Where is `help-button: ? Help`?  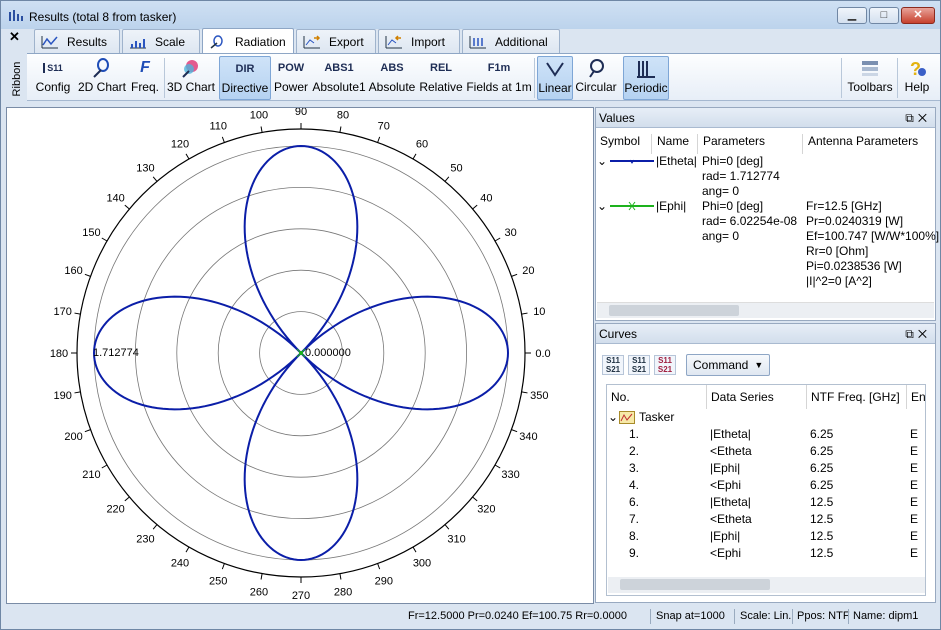
help-button: ? Help is located at coordinates (917, 78).